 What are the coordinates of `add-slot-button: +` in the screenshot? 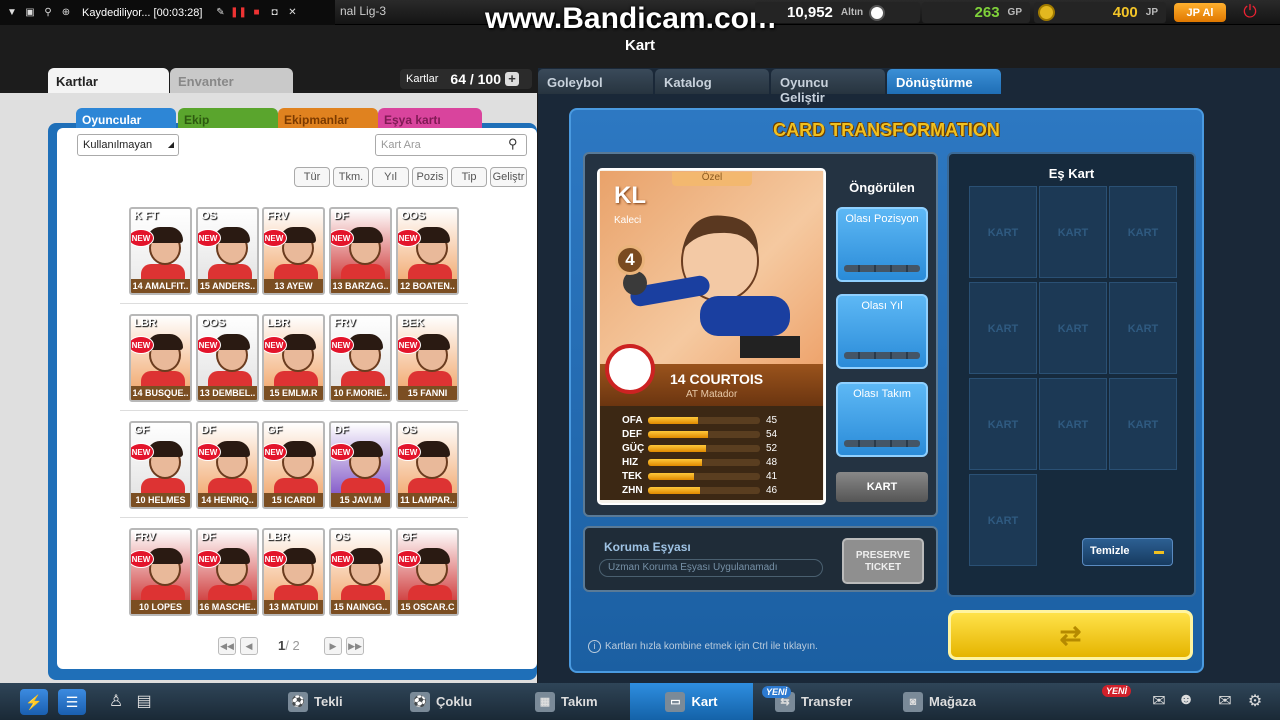 It's located at (512, 79).